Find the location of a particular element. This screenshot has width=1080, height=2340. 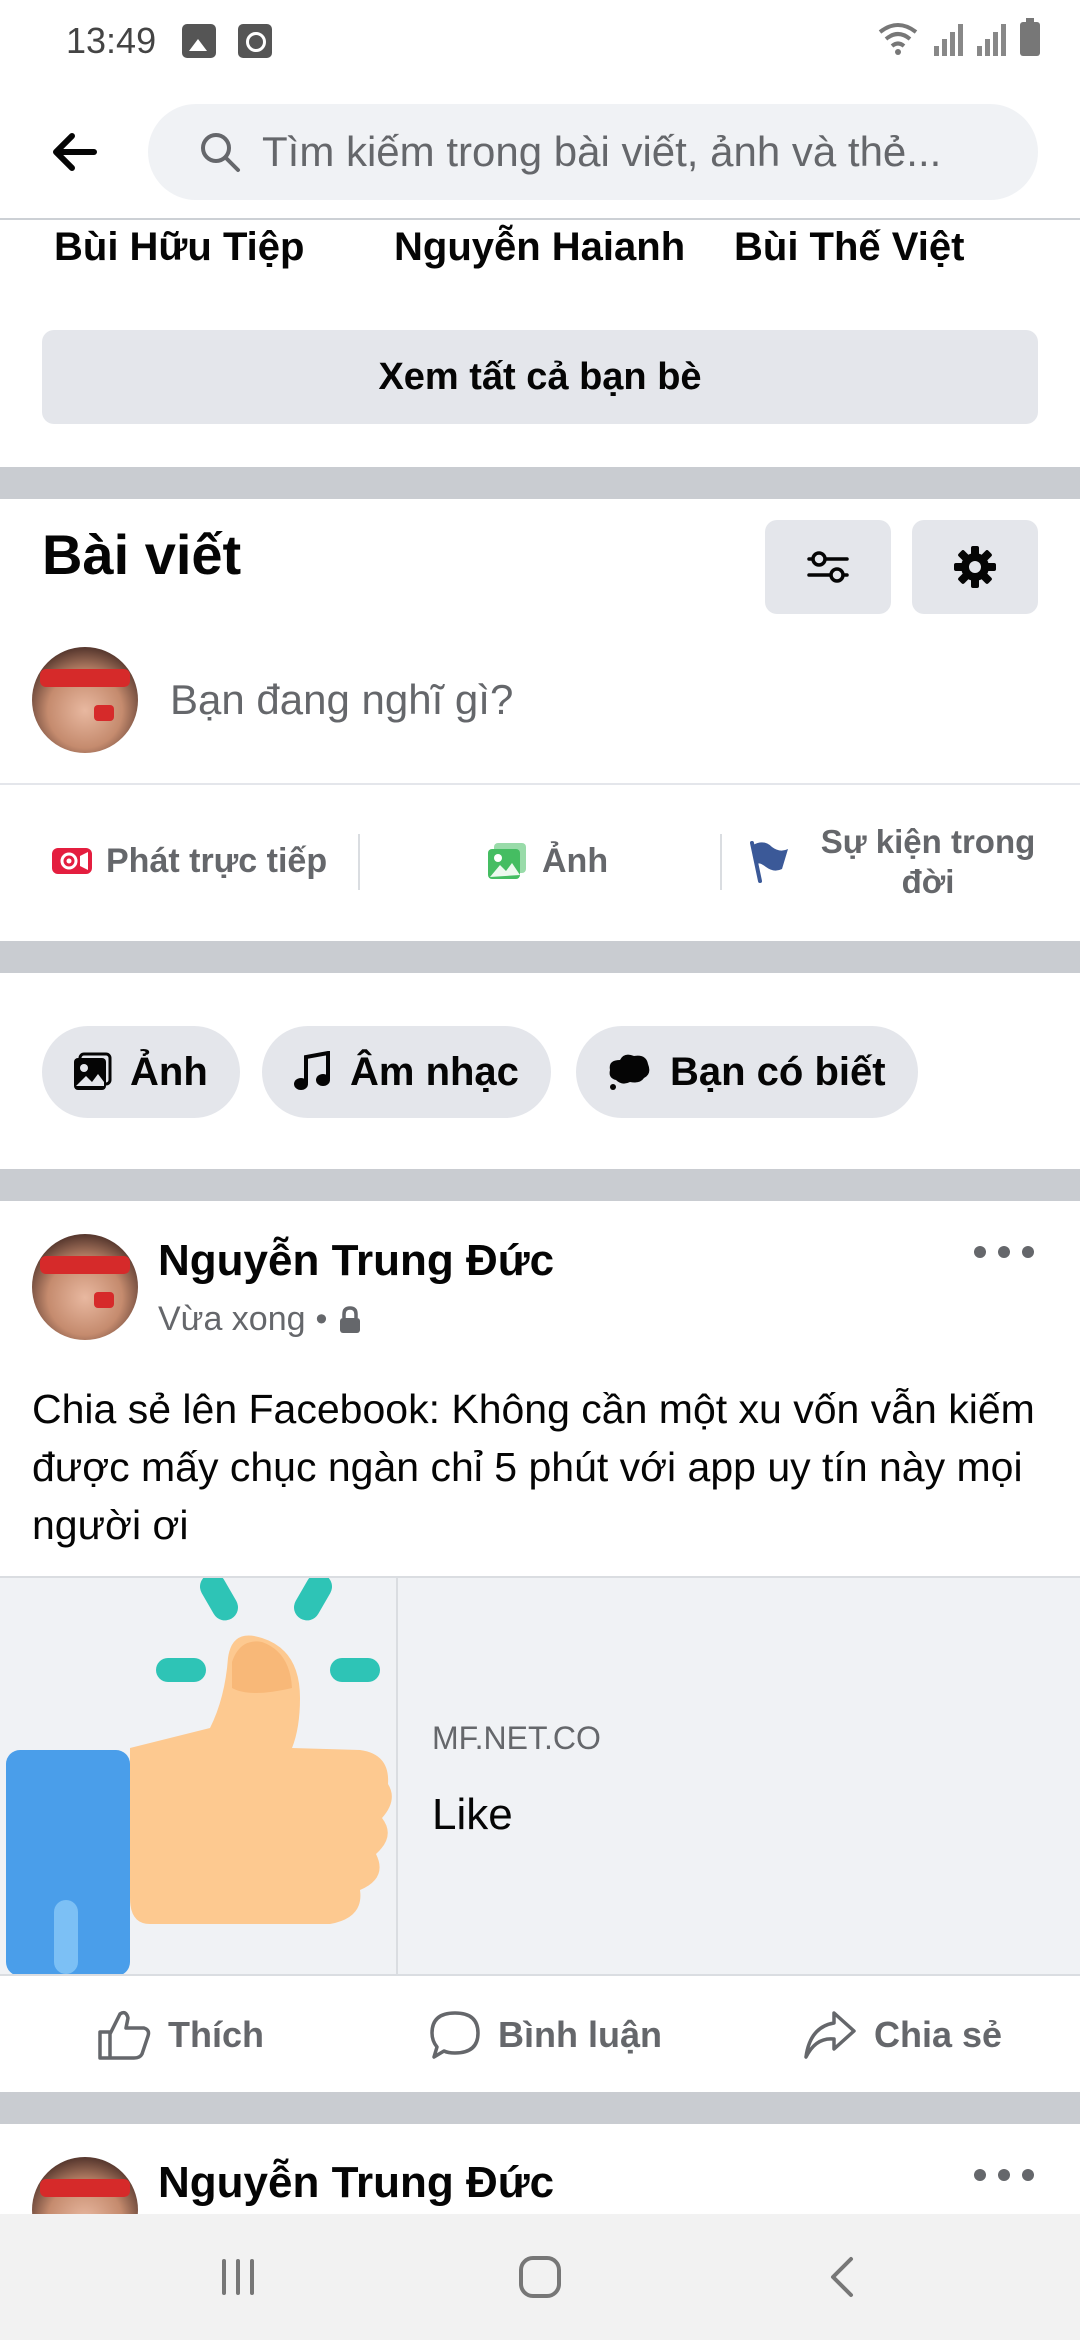

see-all-friends-button: Xem tất cả bạn bè is located at coordinates (540, 377).